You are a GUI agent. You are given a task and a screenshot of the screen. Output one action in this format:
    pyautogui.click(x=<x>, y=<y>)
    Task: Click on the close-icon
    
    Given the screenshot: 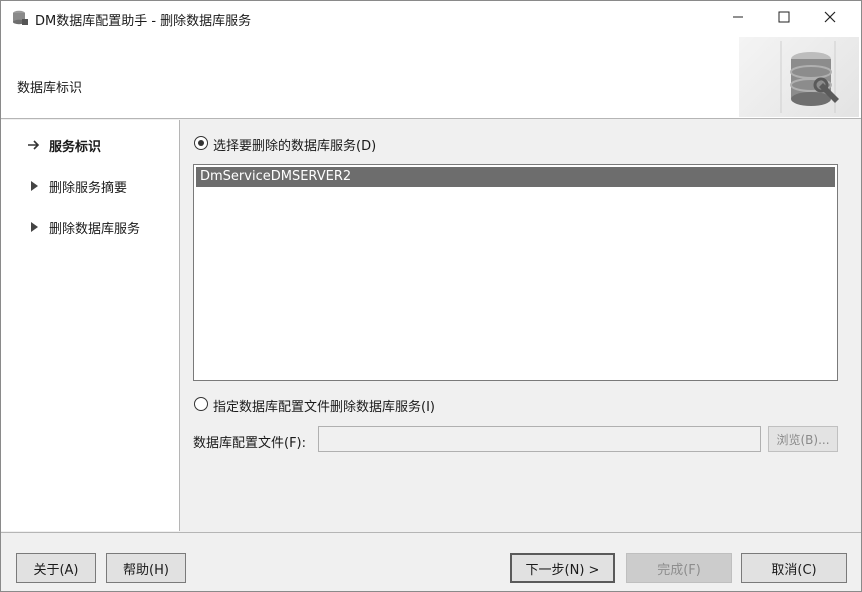 What is the action you would take?
    pyautogui.click(x=830, y=18)
    